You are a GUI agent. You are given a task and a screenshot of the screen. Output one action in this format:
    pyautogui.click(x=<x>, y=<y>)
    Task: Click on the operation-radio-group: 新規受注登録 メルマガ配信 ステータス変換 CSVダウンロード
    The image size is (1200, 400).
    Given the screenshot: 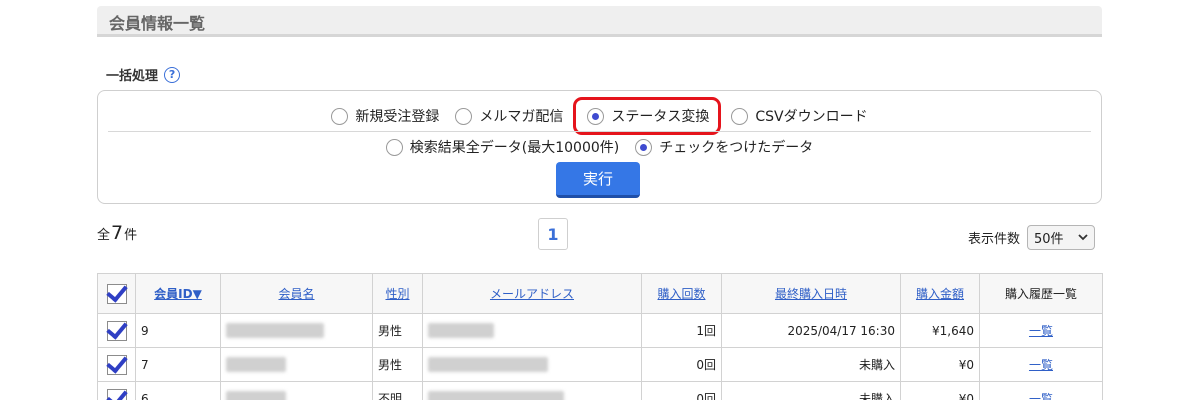 What is the action you would take?
    pyautogui.click(x=599, y=116)
    